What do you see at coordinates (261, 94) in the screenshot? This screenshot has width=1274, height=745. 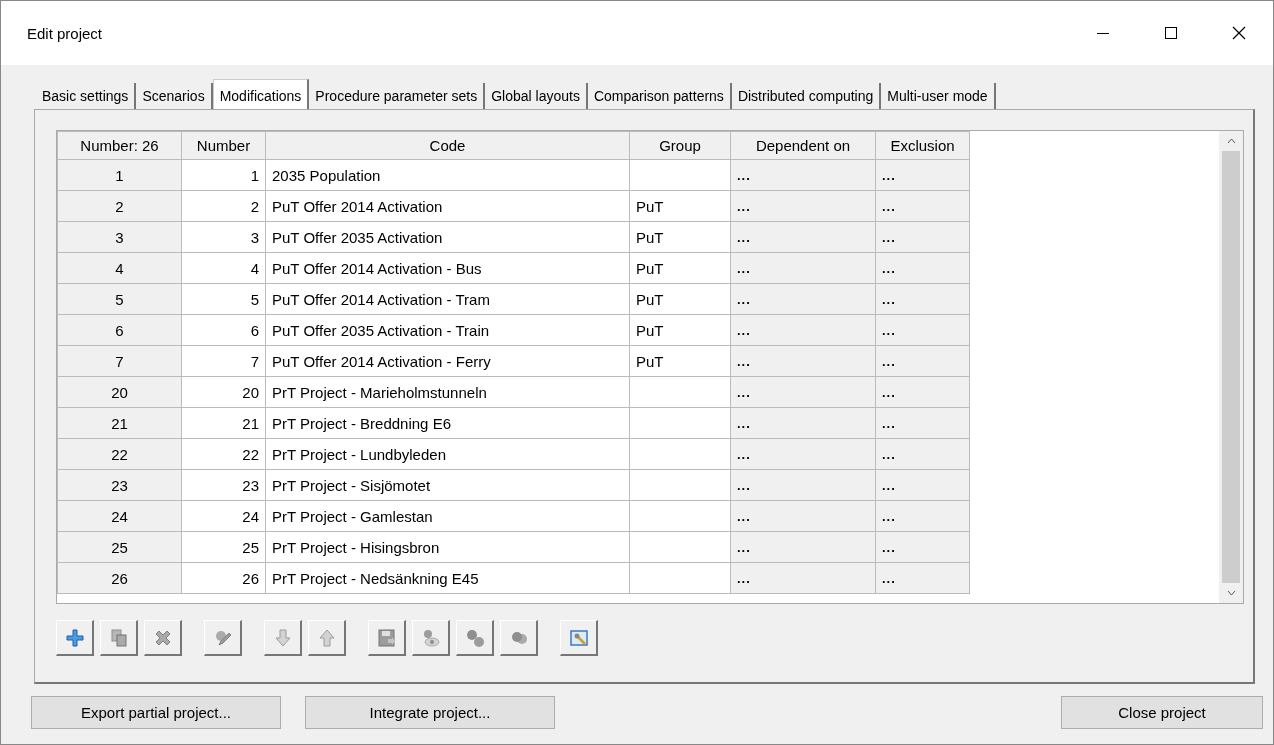 I see `tab: Modifications` at bounding box center [261, 94].